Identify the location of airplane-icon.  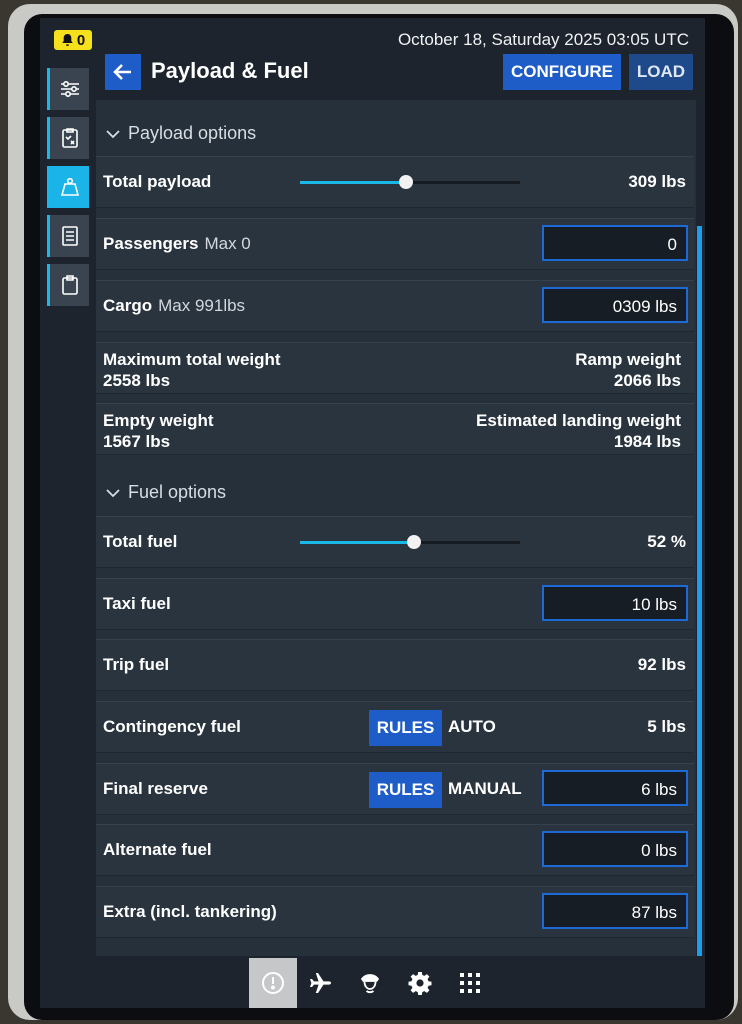
(320, 983).